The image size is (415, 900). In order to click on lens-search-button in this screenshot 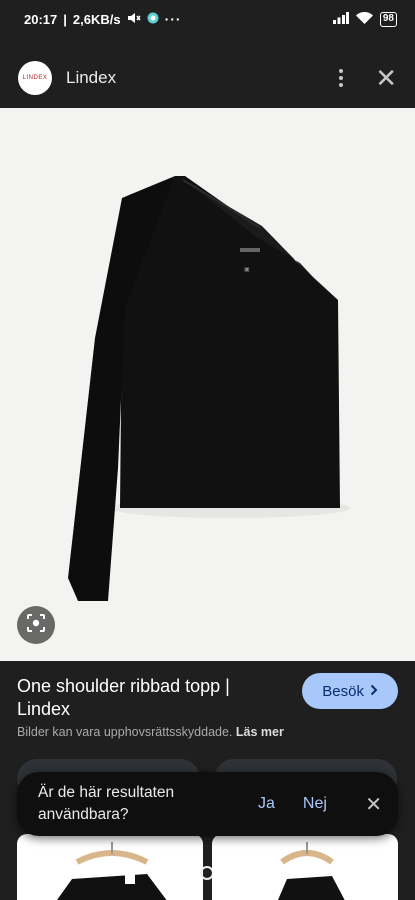, I will do `click(36, 625)`.